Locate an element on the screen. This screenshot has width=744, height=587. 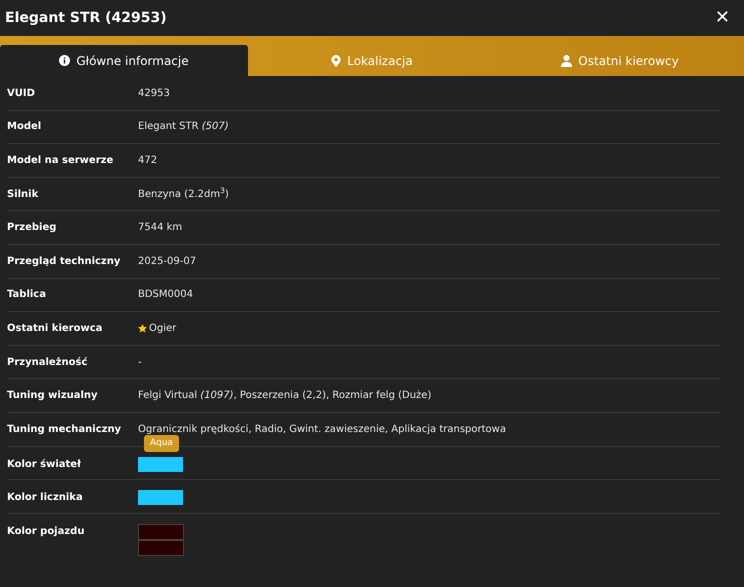
field-label: VUID is located at coordinates (21, 93).